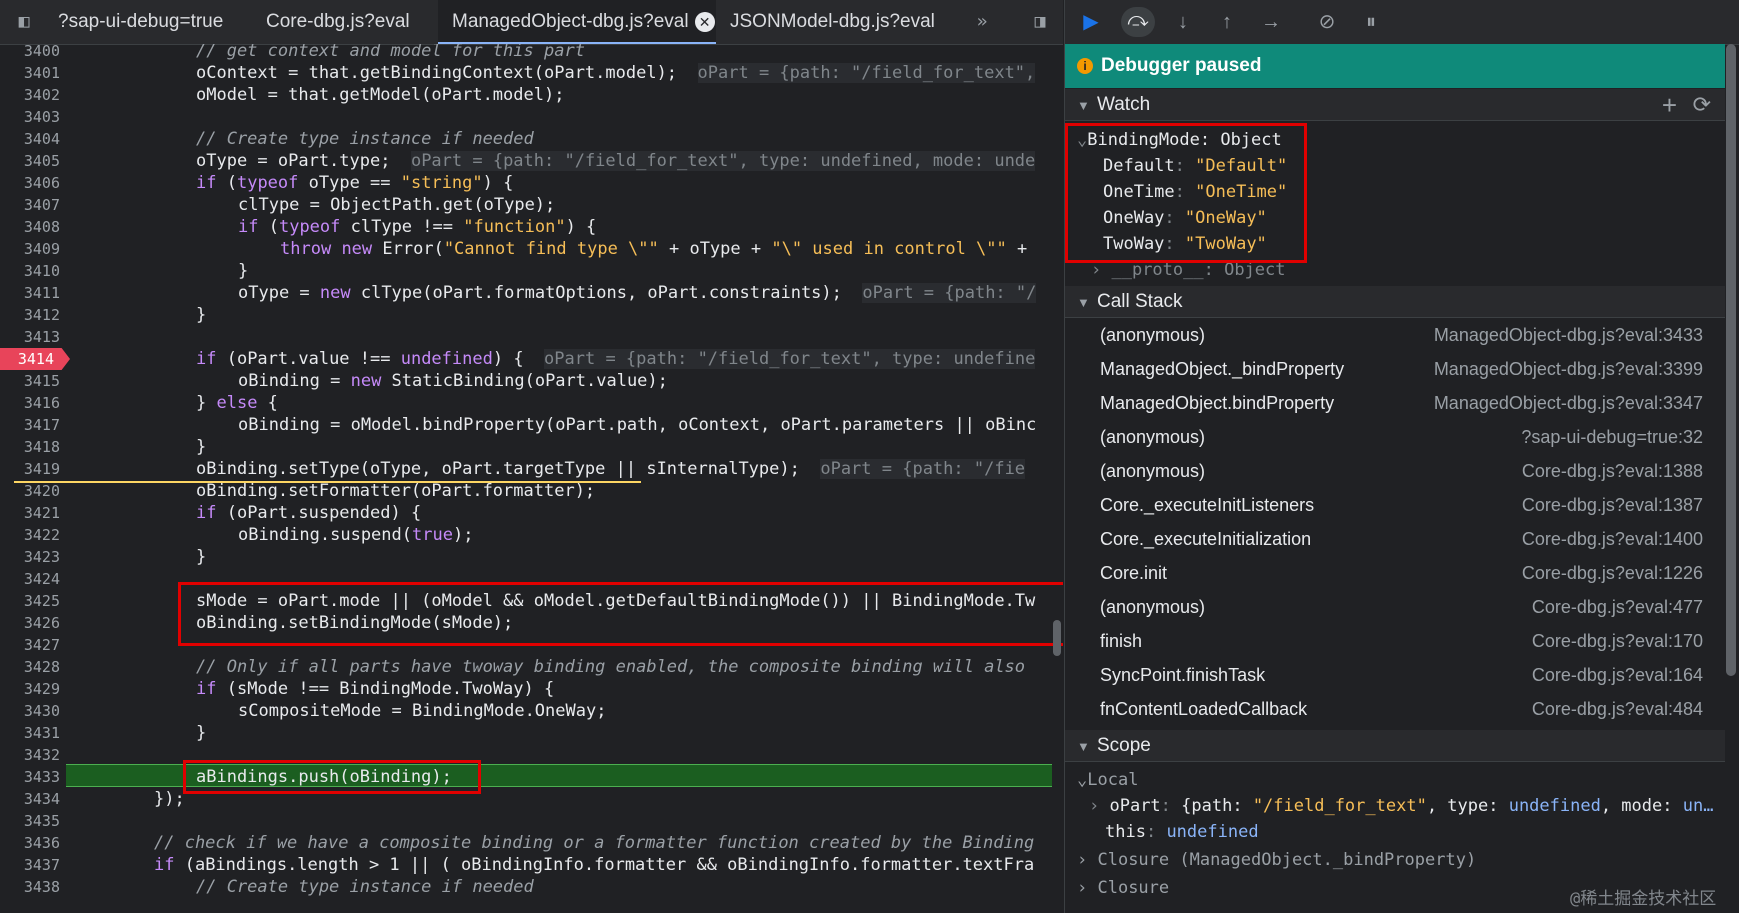 This screenshot has width=1739, height=913. What do you see at coordinates (1617, 675) in the screenshot?
I see `frame-location-link: Core-dbg.js?eval:164` at bounding box center [1617, 675].